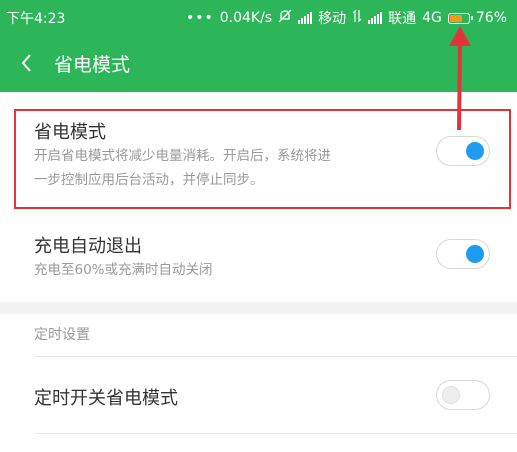  Describe the element at coordinates (275, 356) in the screenshot. I see `divider-line` at that location.